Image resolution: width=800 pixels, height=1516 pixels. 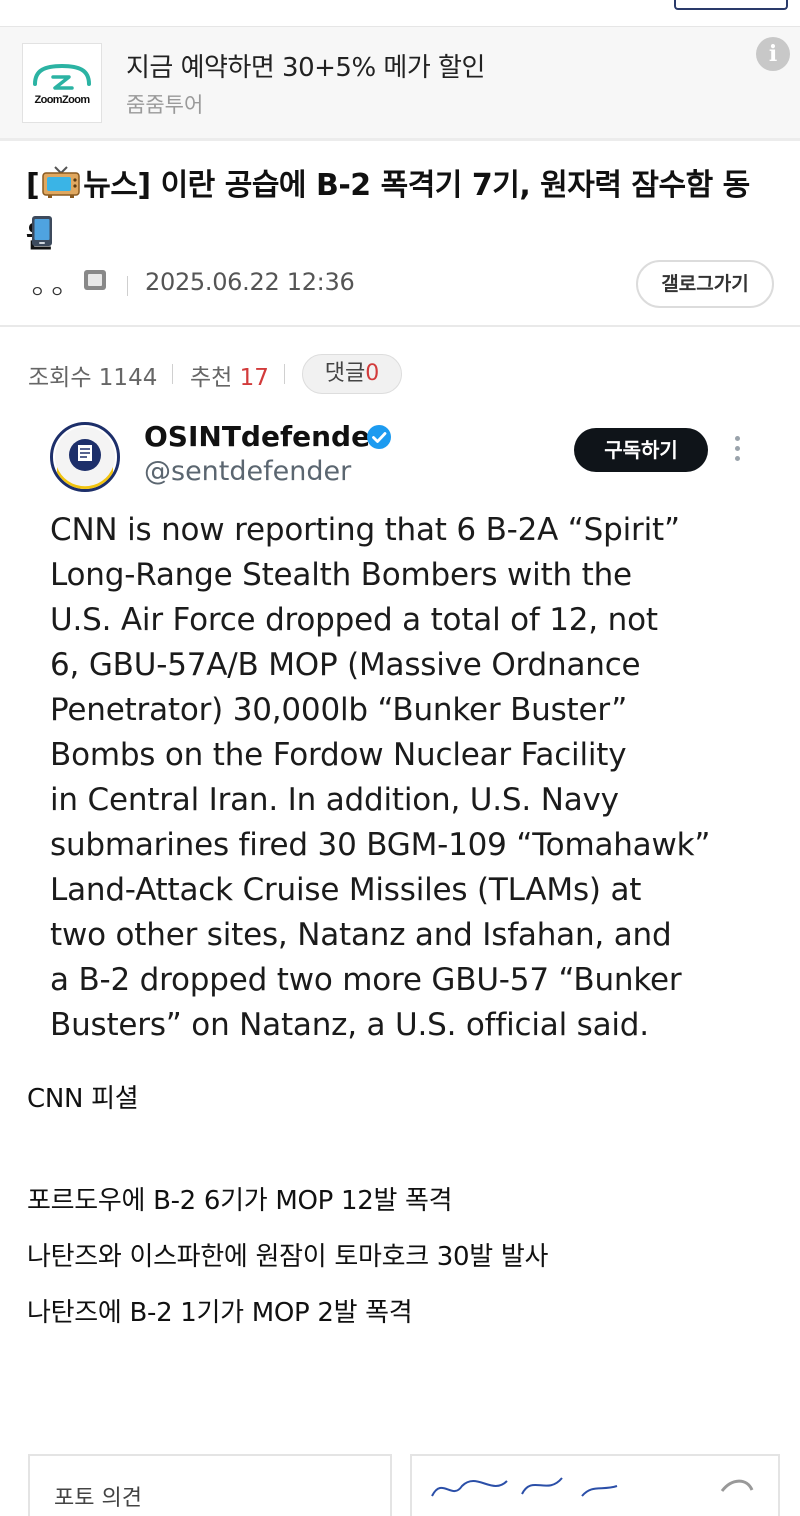 I want to click on top-strip-button, so click(x=731, y=5).